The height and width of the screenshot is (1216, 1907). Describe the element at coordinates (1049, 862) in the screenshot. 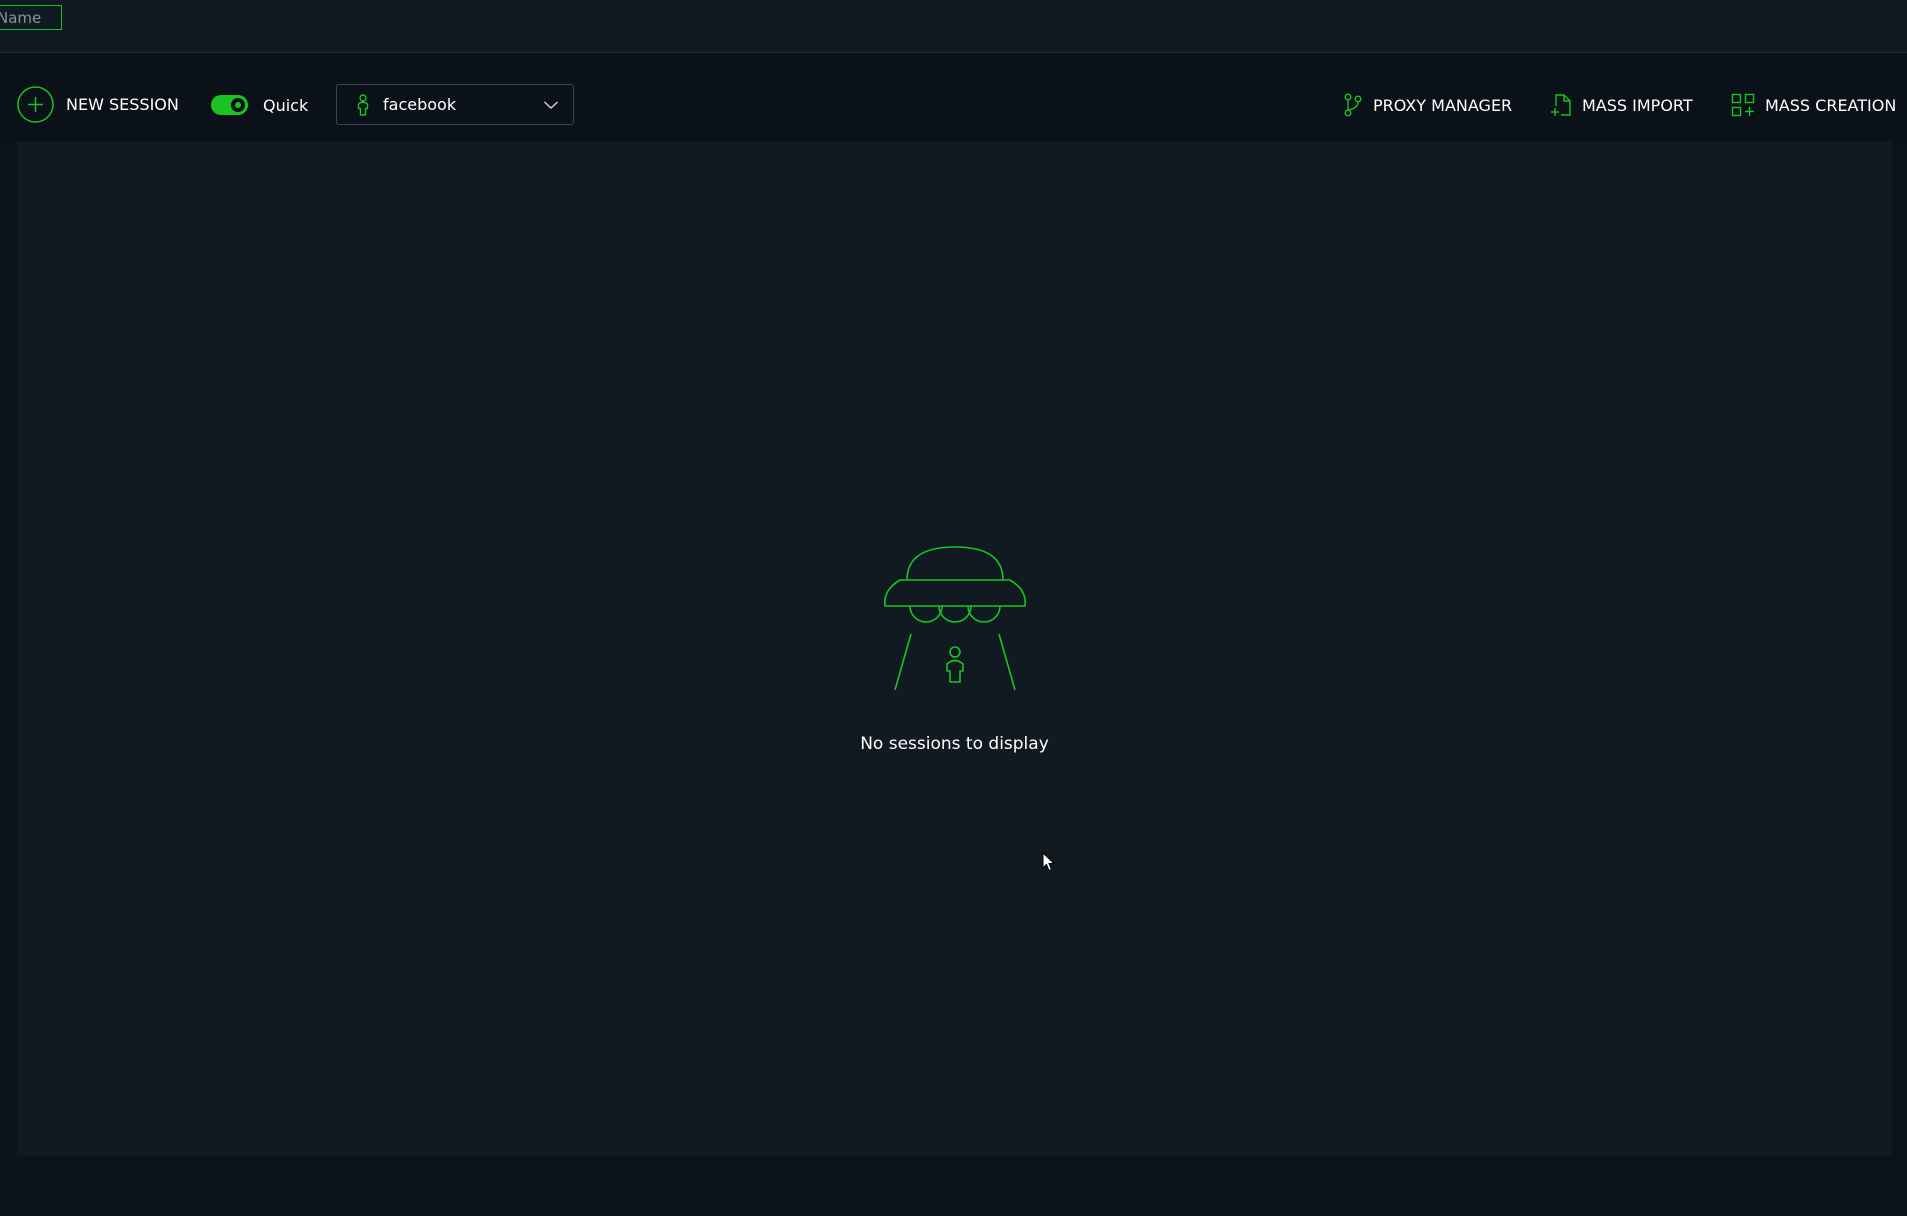

I see `mouse-cursor-icon` at that location.